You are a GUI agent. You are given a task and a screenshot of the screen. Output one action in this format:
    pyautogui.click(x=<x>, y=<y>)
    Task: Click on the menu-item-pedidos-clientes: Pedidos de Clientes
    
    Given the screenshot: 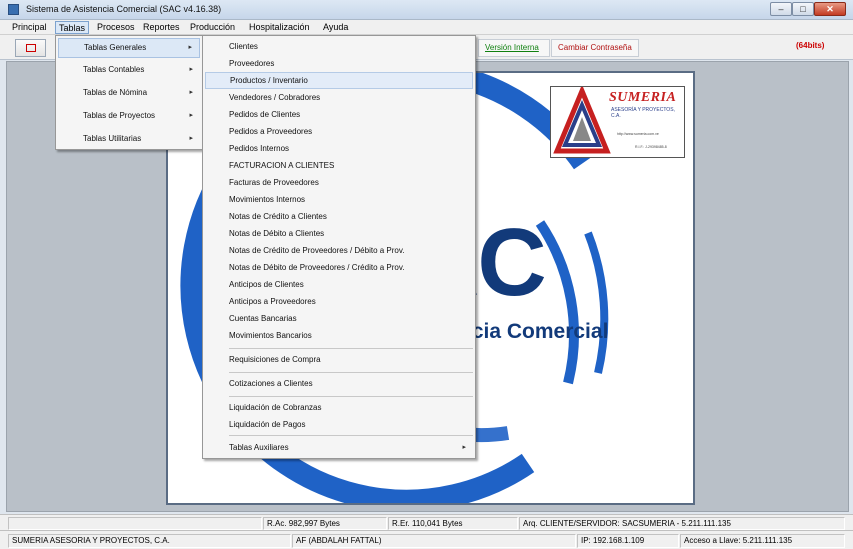 What is the action you would take?
    pyautogui.click(x=339, y=114)
    